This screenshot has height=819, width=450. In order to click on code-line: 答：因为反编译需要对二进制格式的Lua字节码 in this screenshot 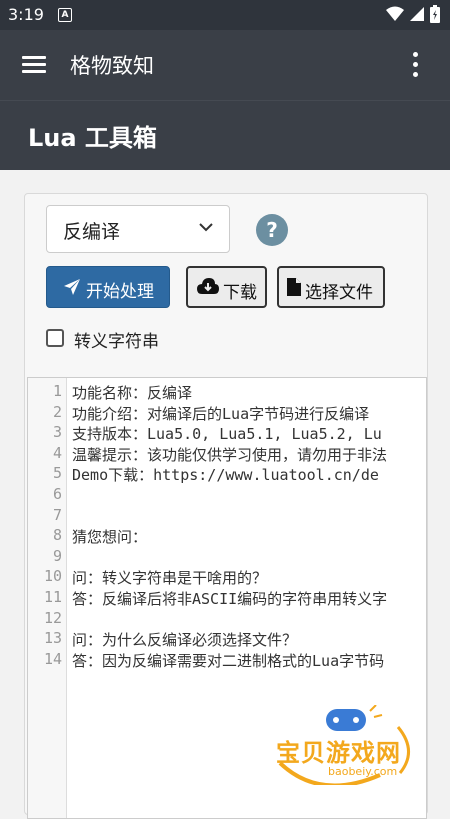, I will do `click(228, 660)`.